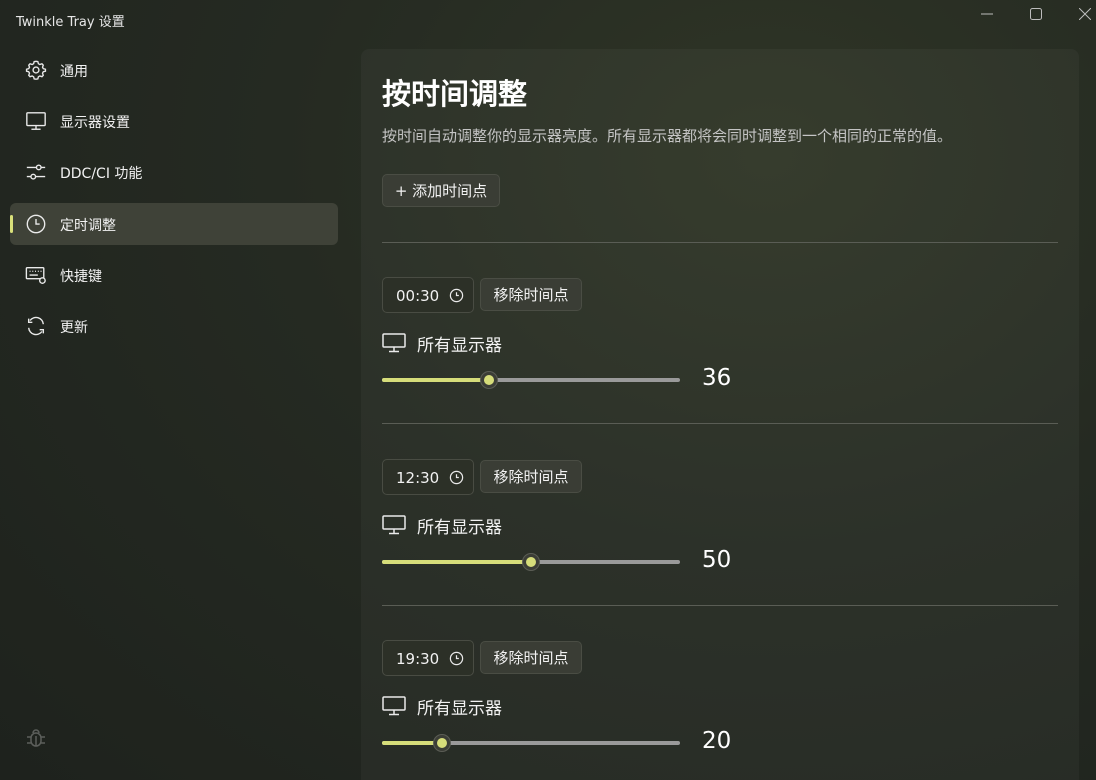 The width and height of the screenshot is (1096, 780). Describe the element at coordinates (717, 378) in the screenshot. I see `brightness-value: 36` at that location.